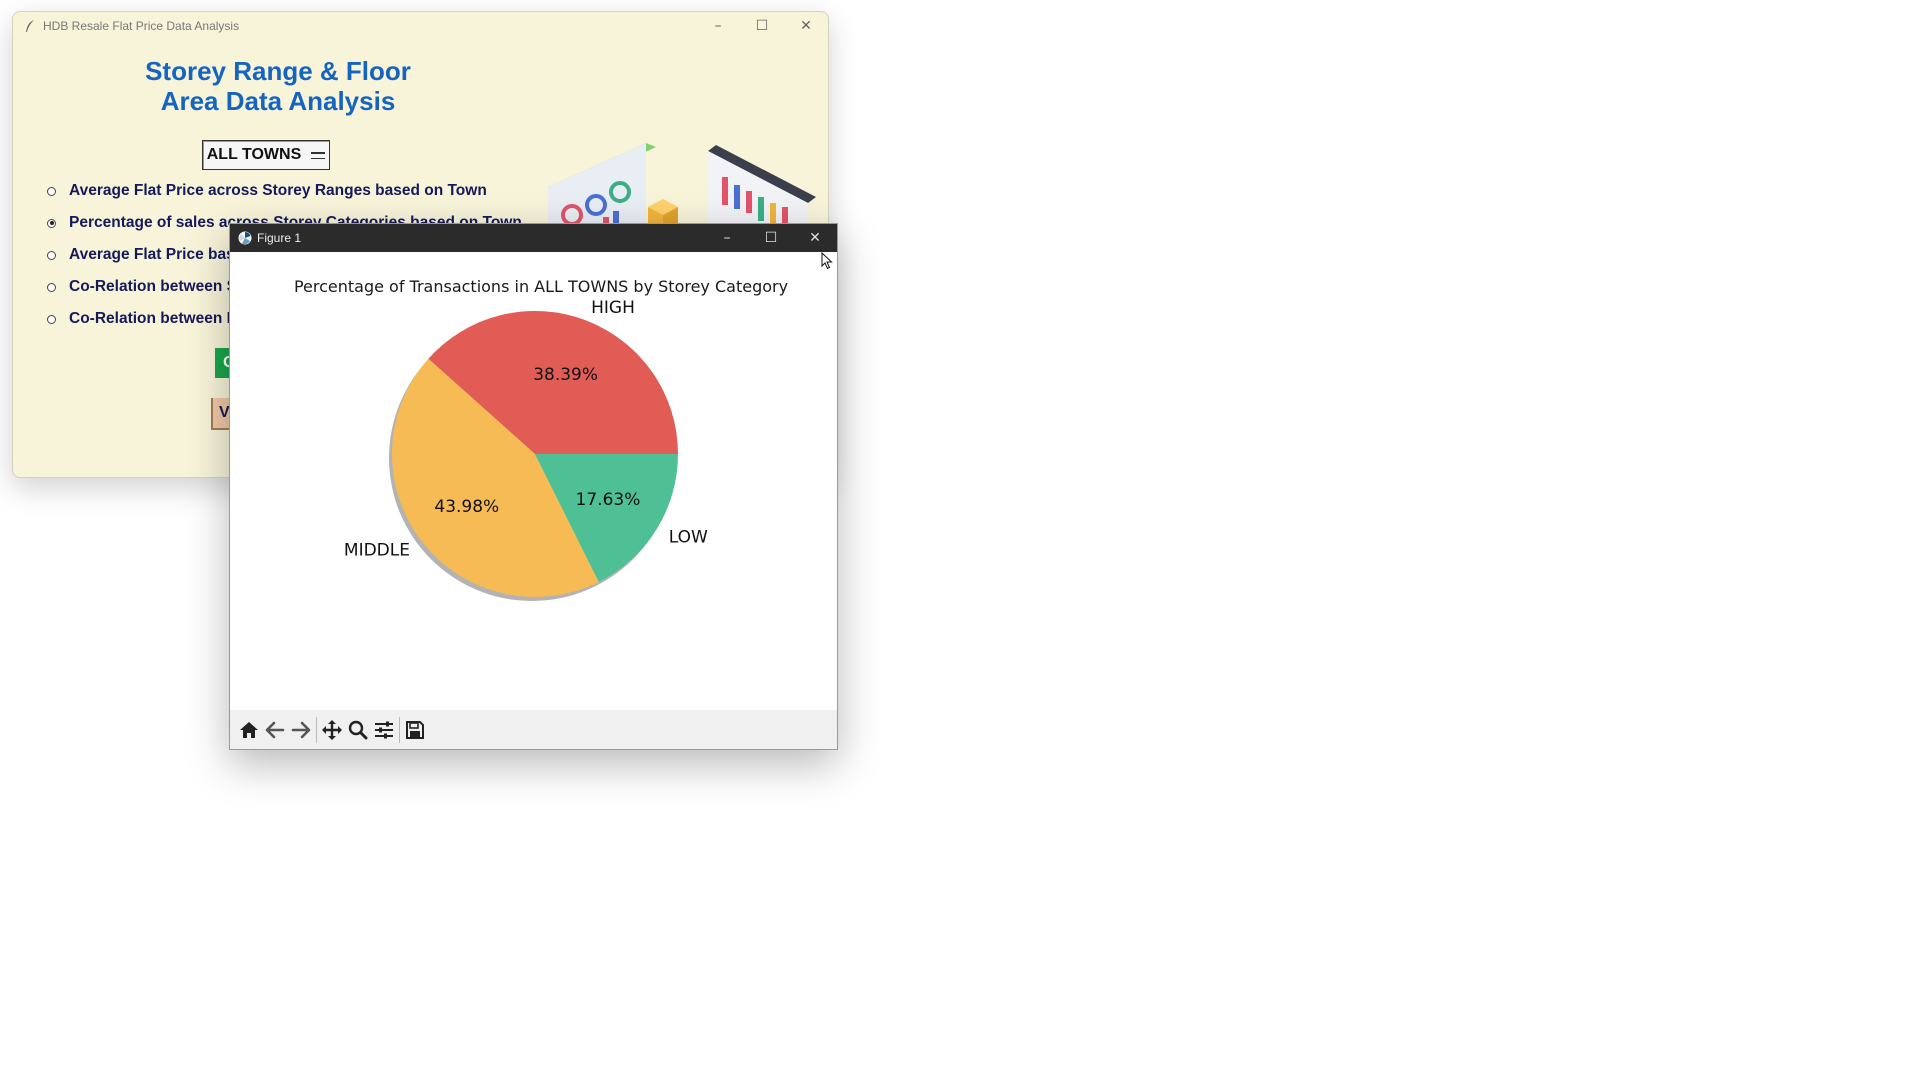  I want to click on pie-category-label-high: HIGH, so click(613, 308).